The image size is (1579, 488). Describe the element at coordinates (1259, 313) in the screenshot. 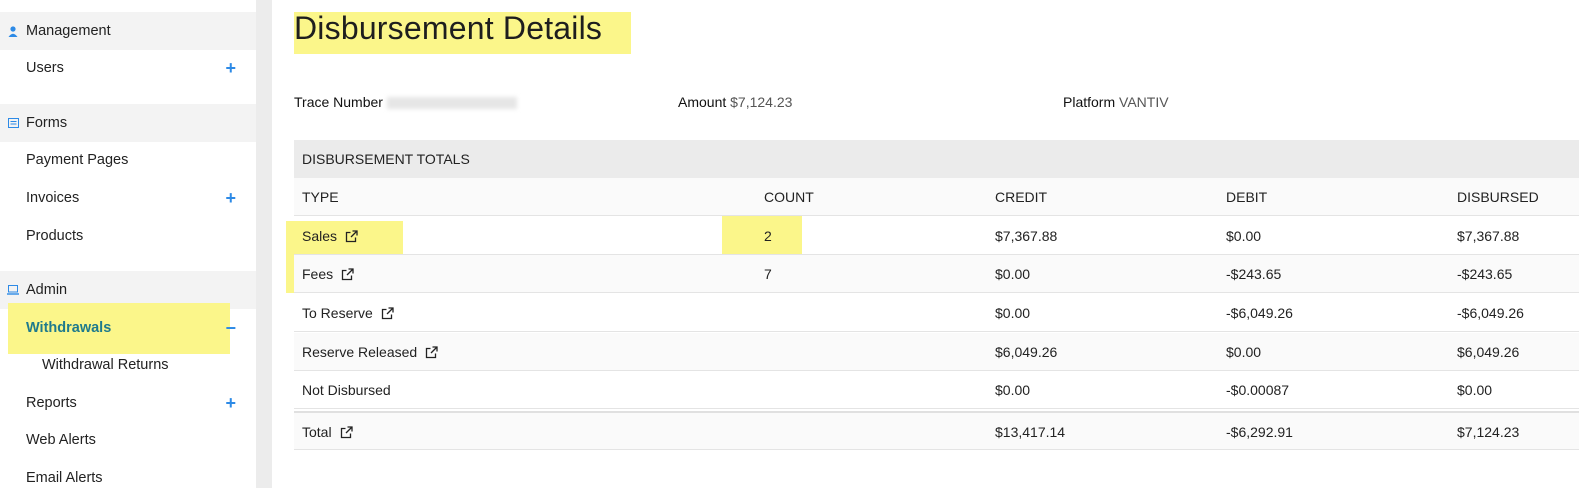

I see `debit-cell: -$6,049.26` at that location.